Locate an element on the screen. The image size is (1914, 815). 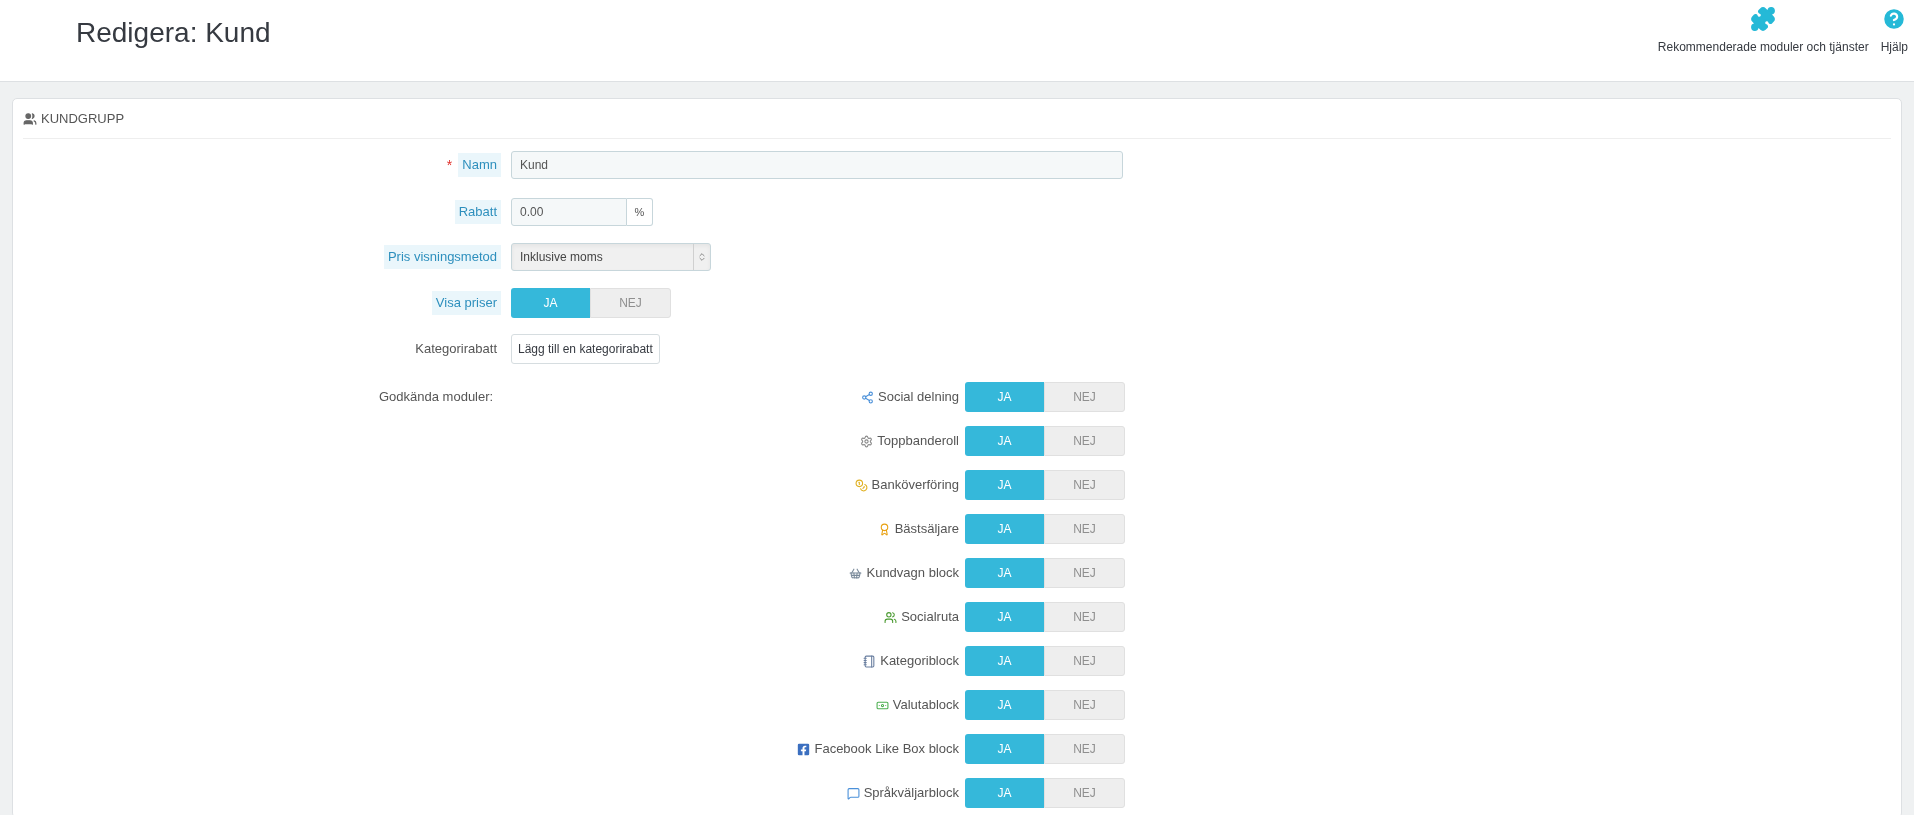
facebook-icon is located at coordinates (804, 749).